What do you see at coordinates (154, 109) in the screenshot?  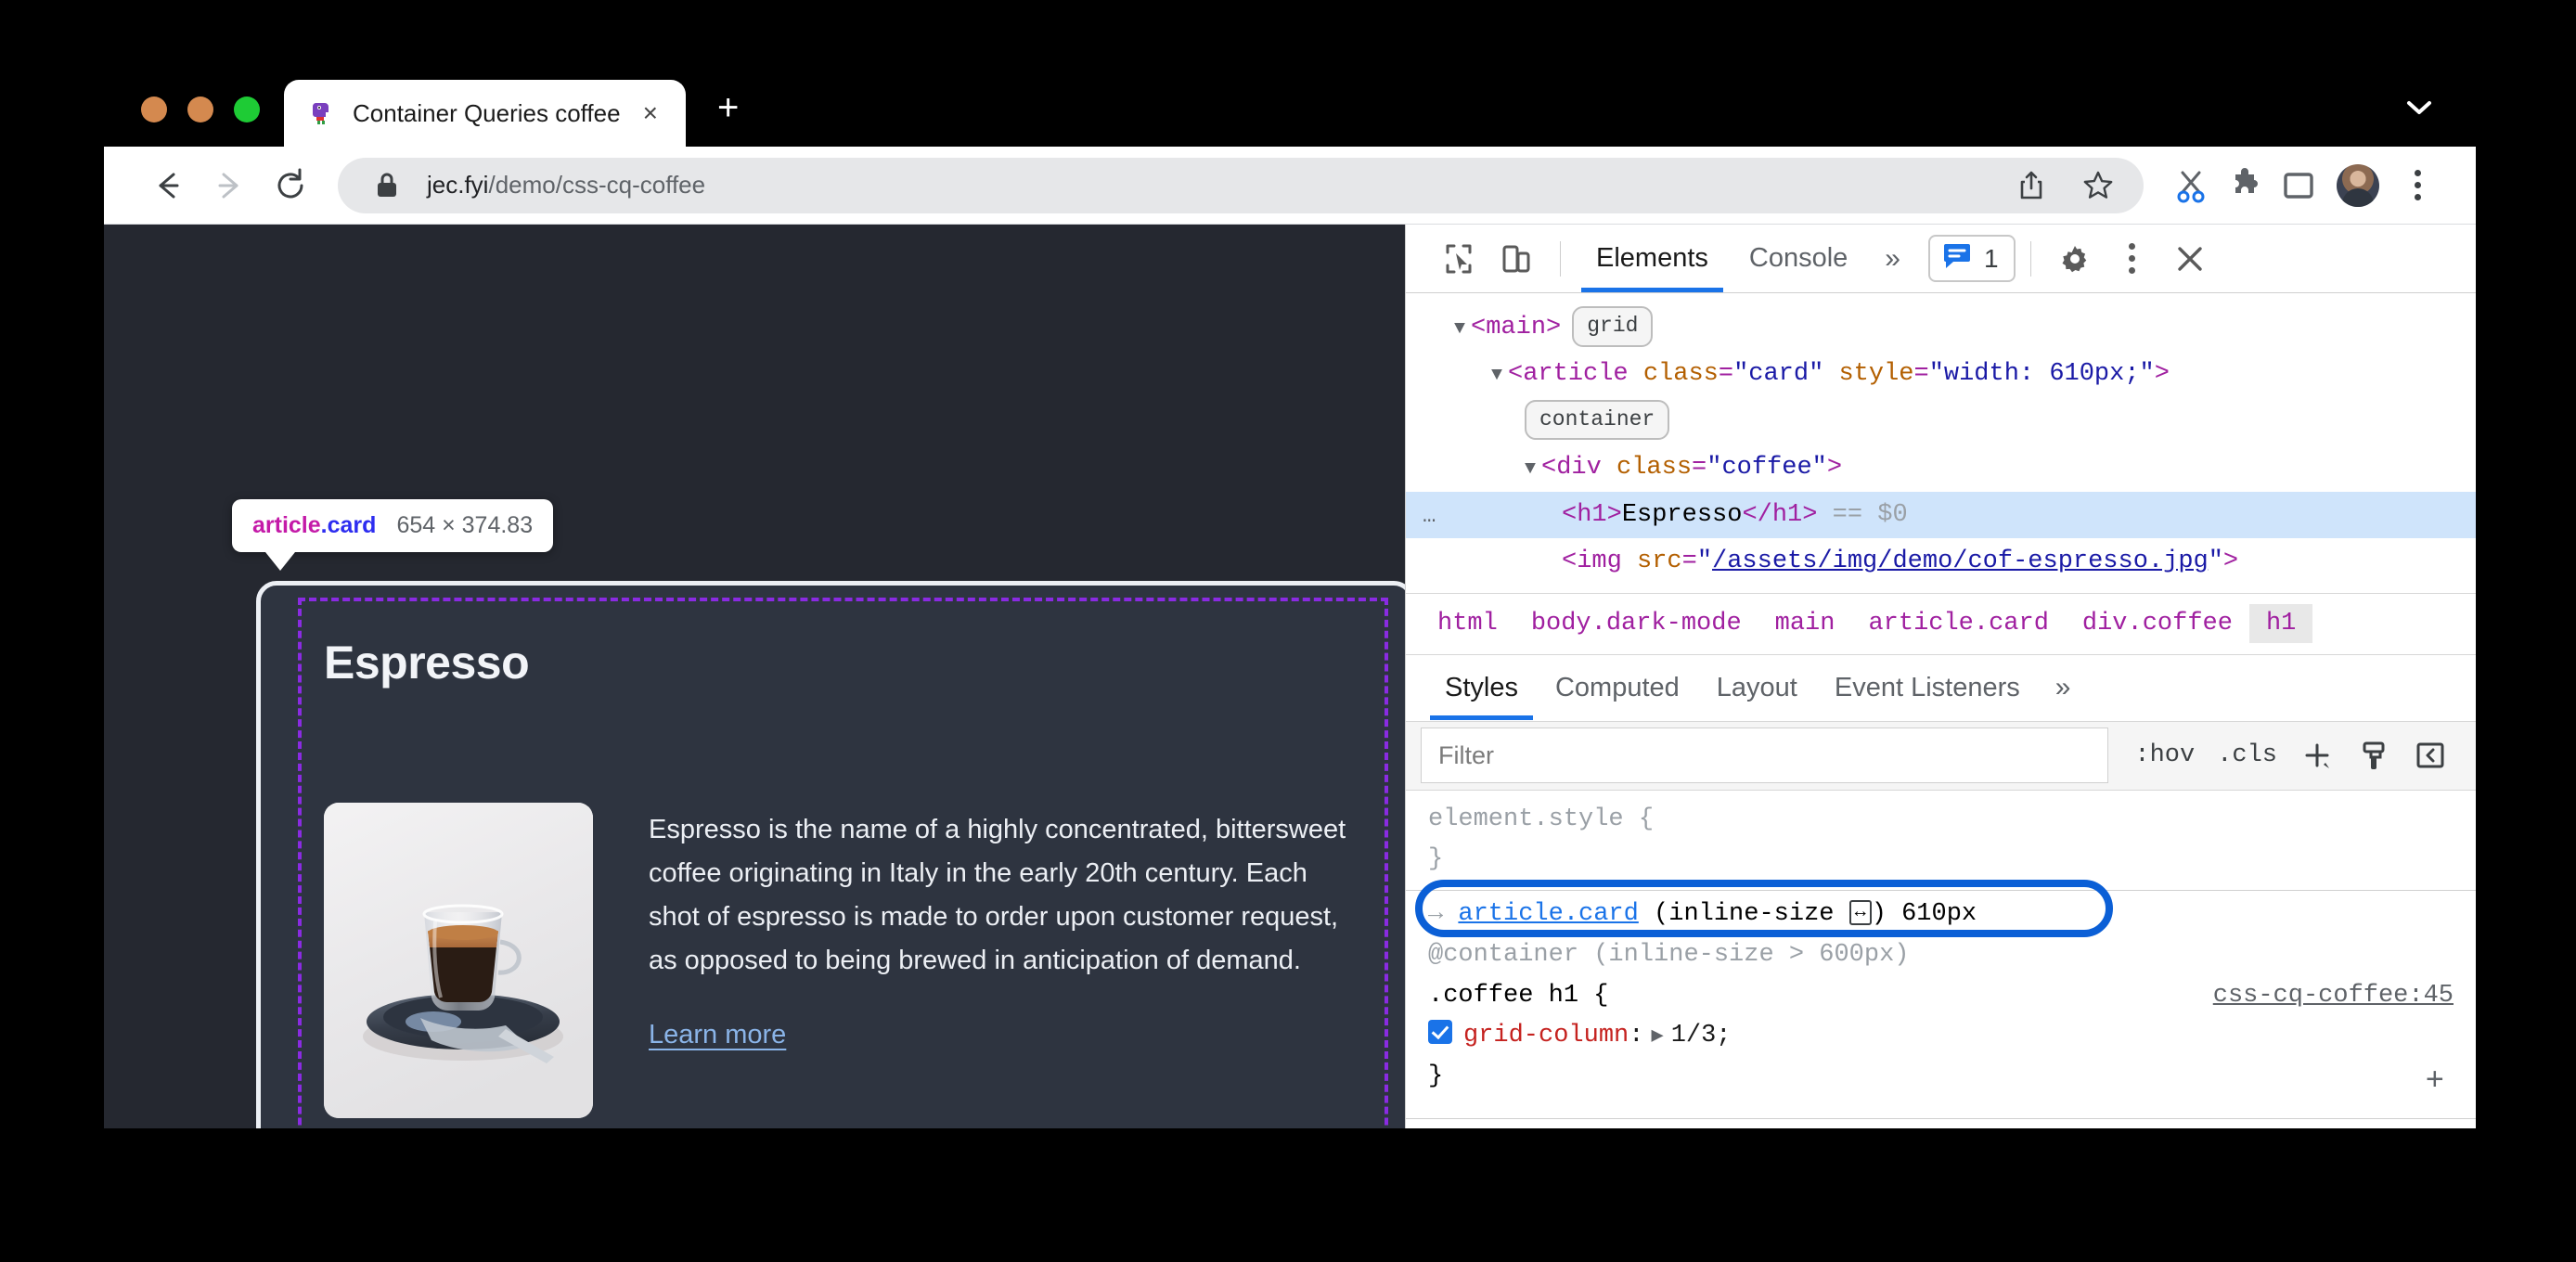 I see `close-window-button` at bounding box center [154, 109].